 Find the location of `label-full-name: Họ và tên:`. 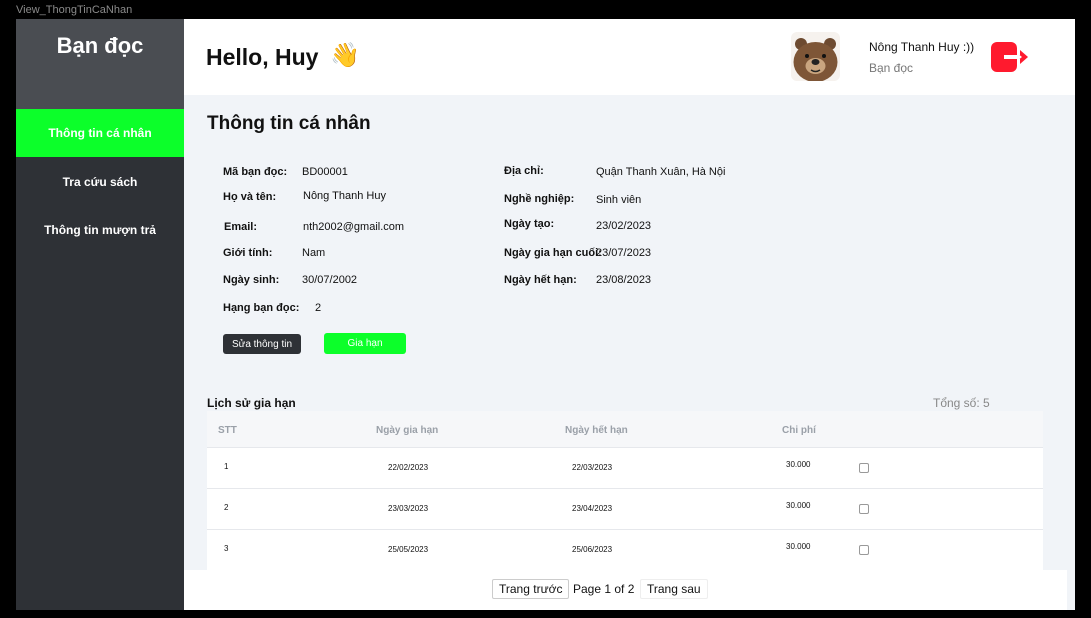

label-full-name: Họ và tên: is located at coordinates (250, 197).